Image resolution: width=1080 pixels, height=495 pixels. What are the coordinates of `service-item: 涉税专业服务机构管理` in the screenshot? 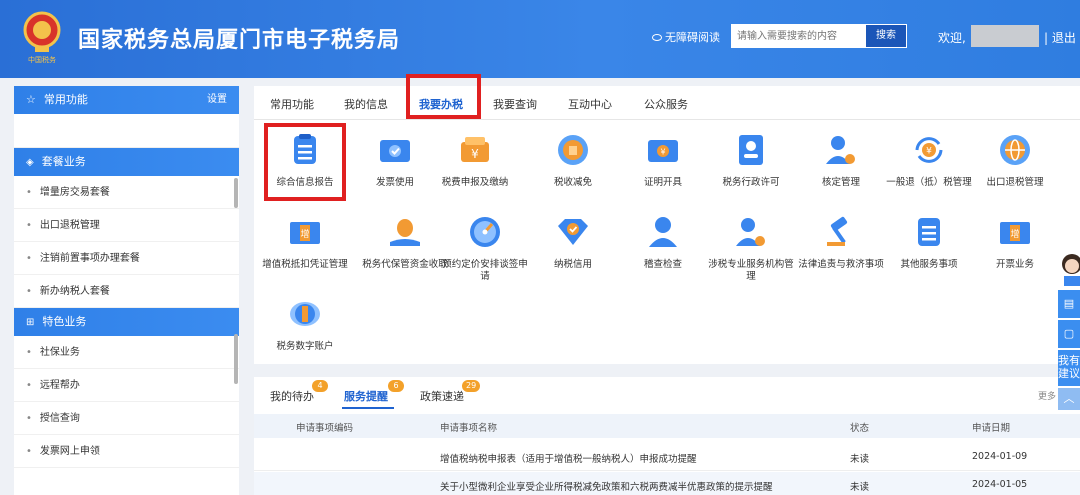 It's located at (751, 248).